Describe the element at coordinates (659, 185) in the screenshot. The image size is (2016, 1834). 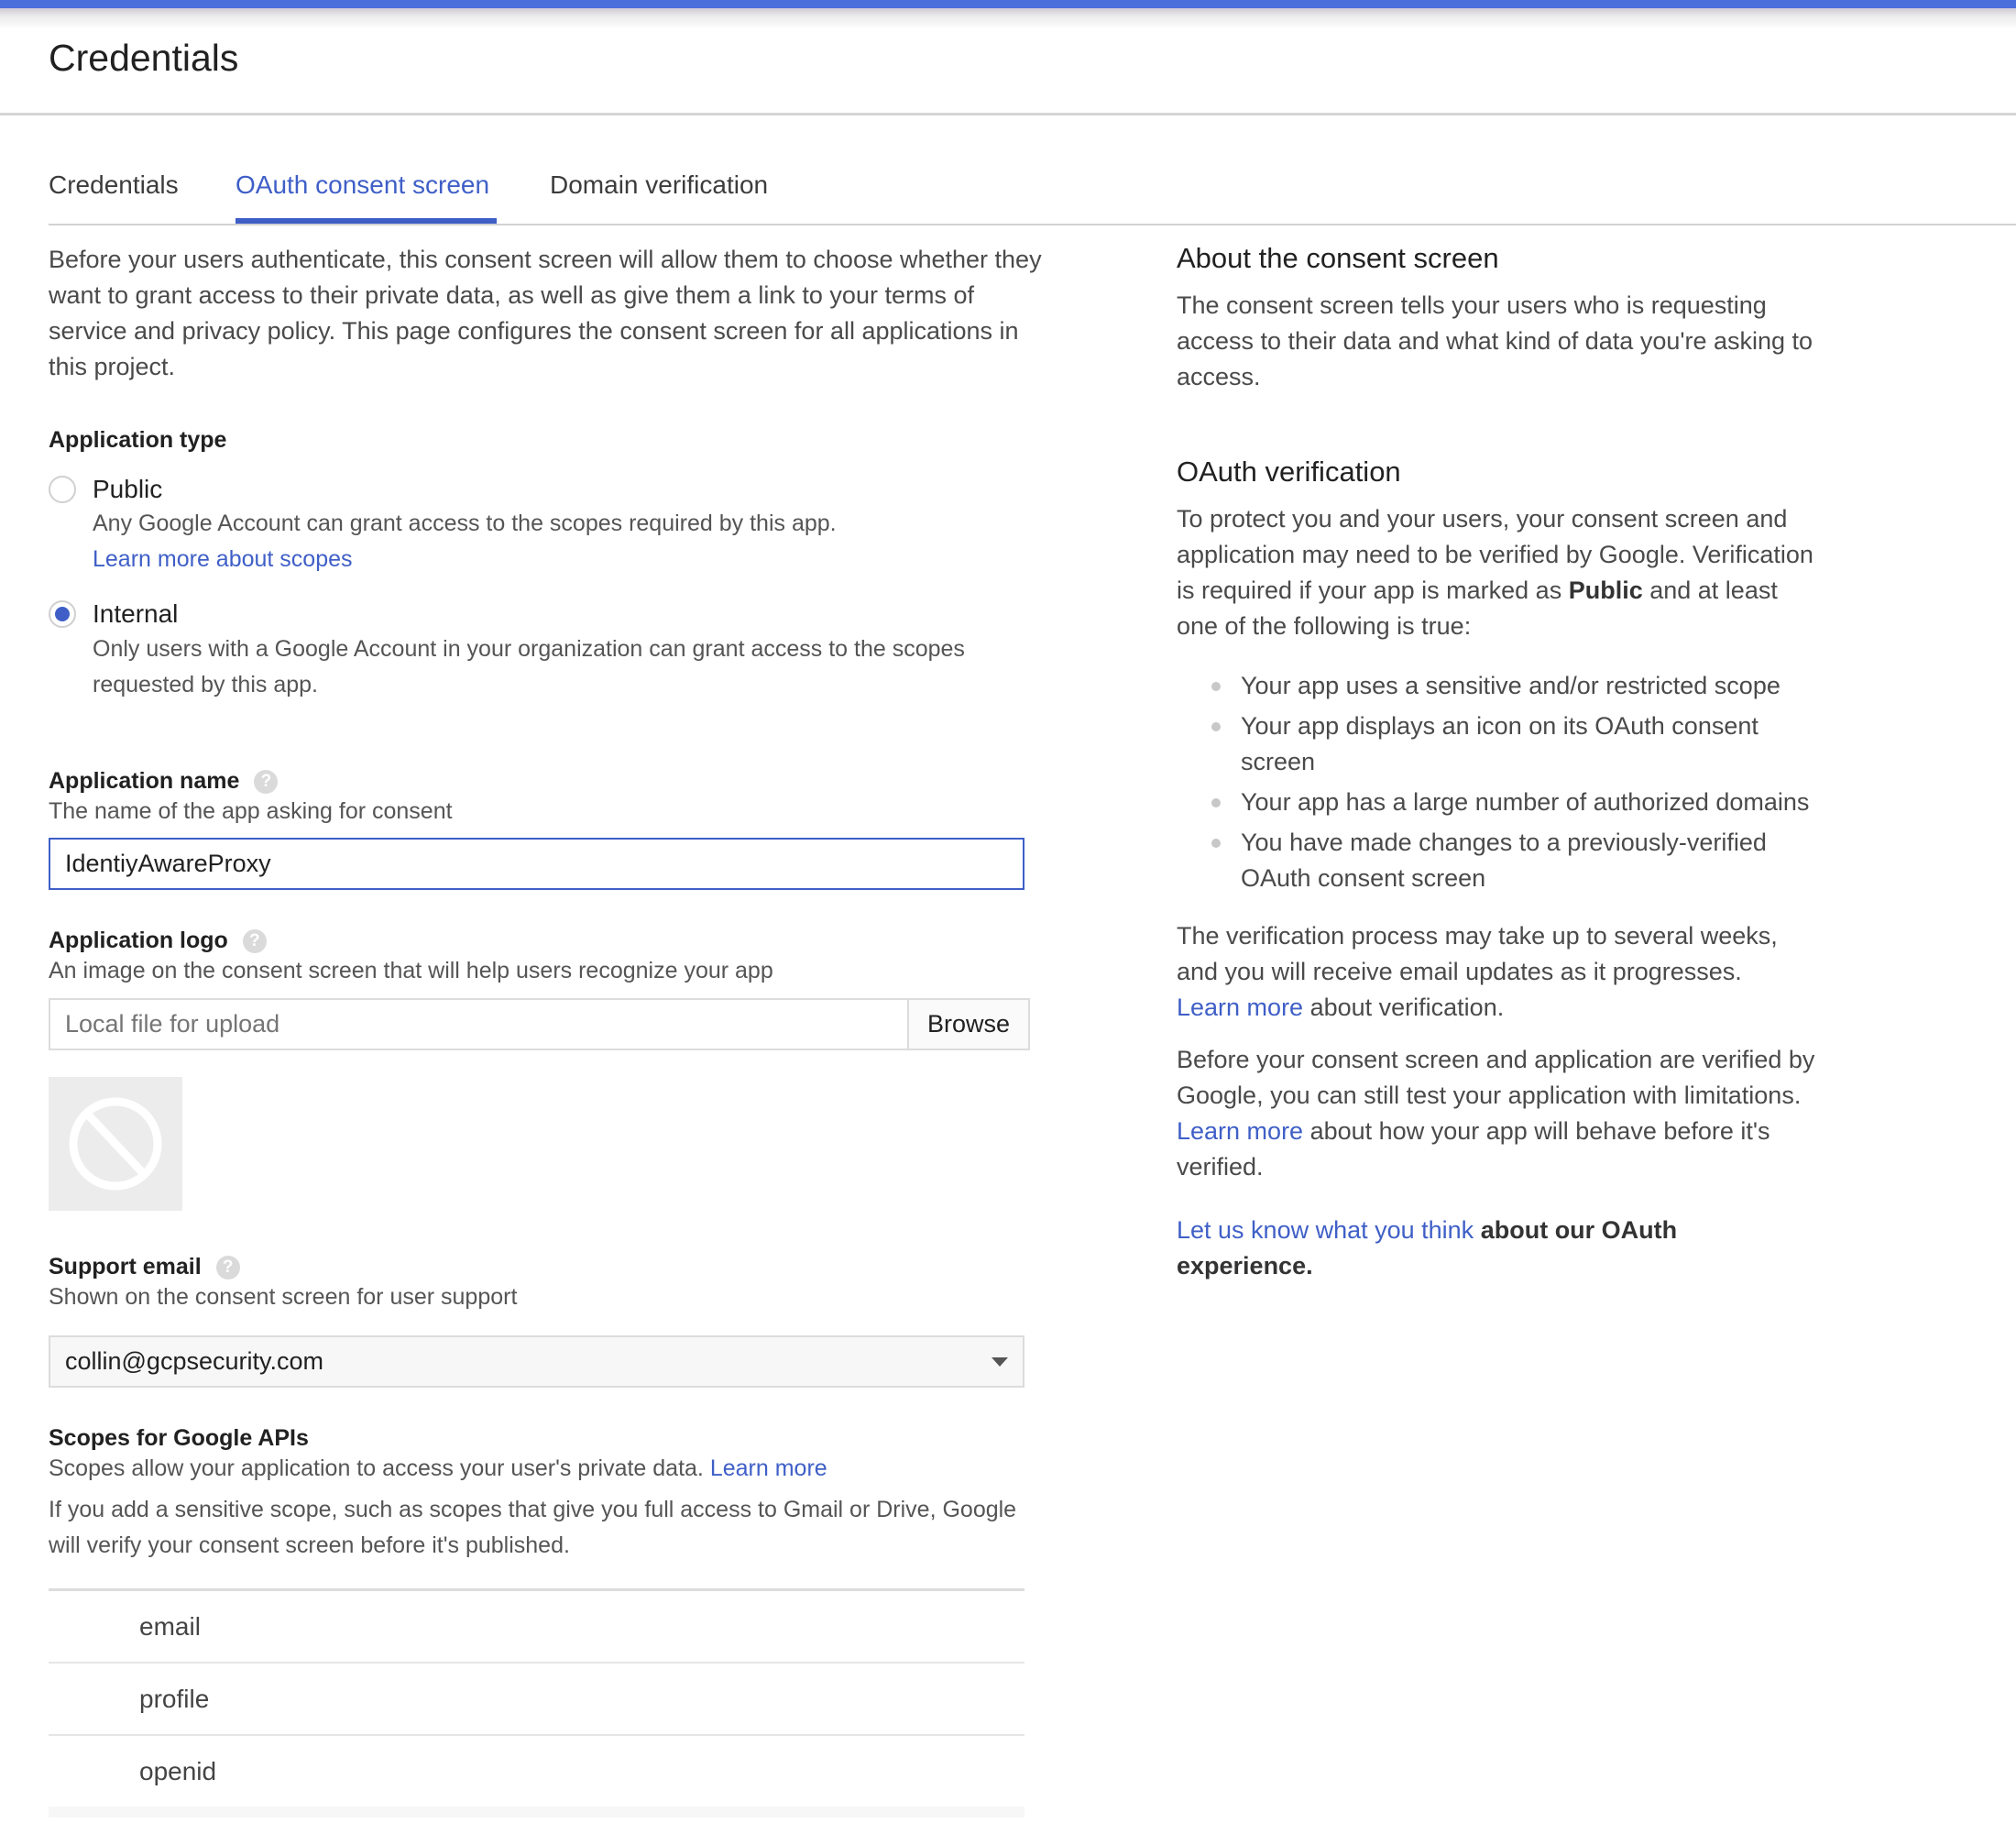
I see `tab-domain-verification: Domain verification` at that location.